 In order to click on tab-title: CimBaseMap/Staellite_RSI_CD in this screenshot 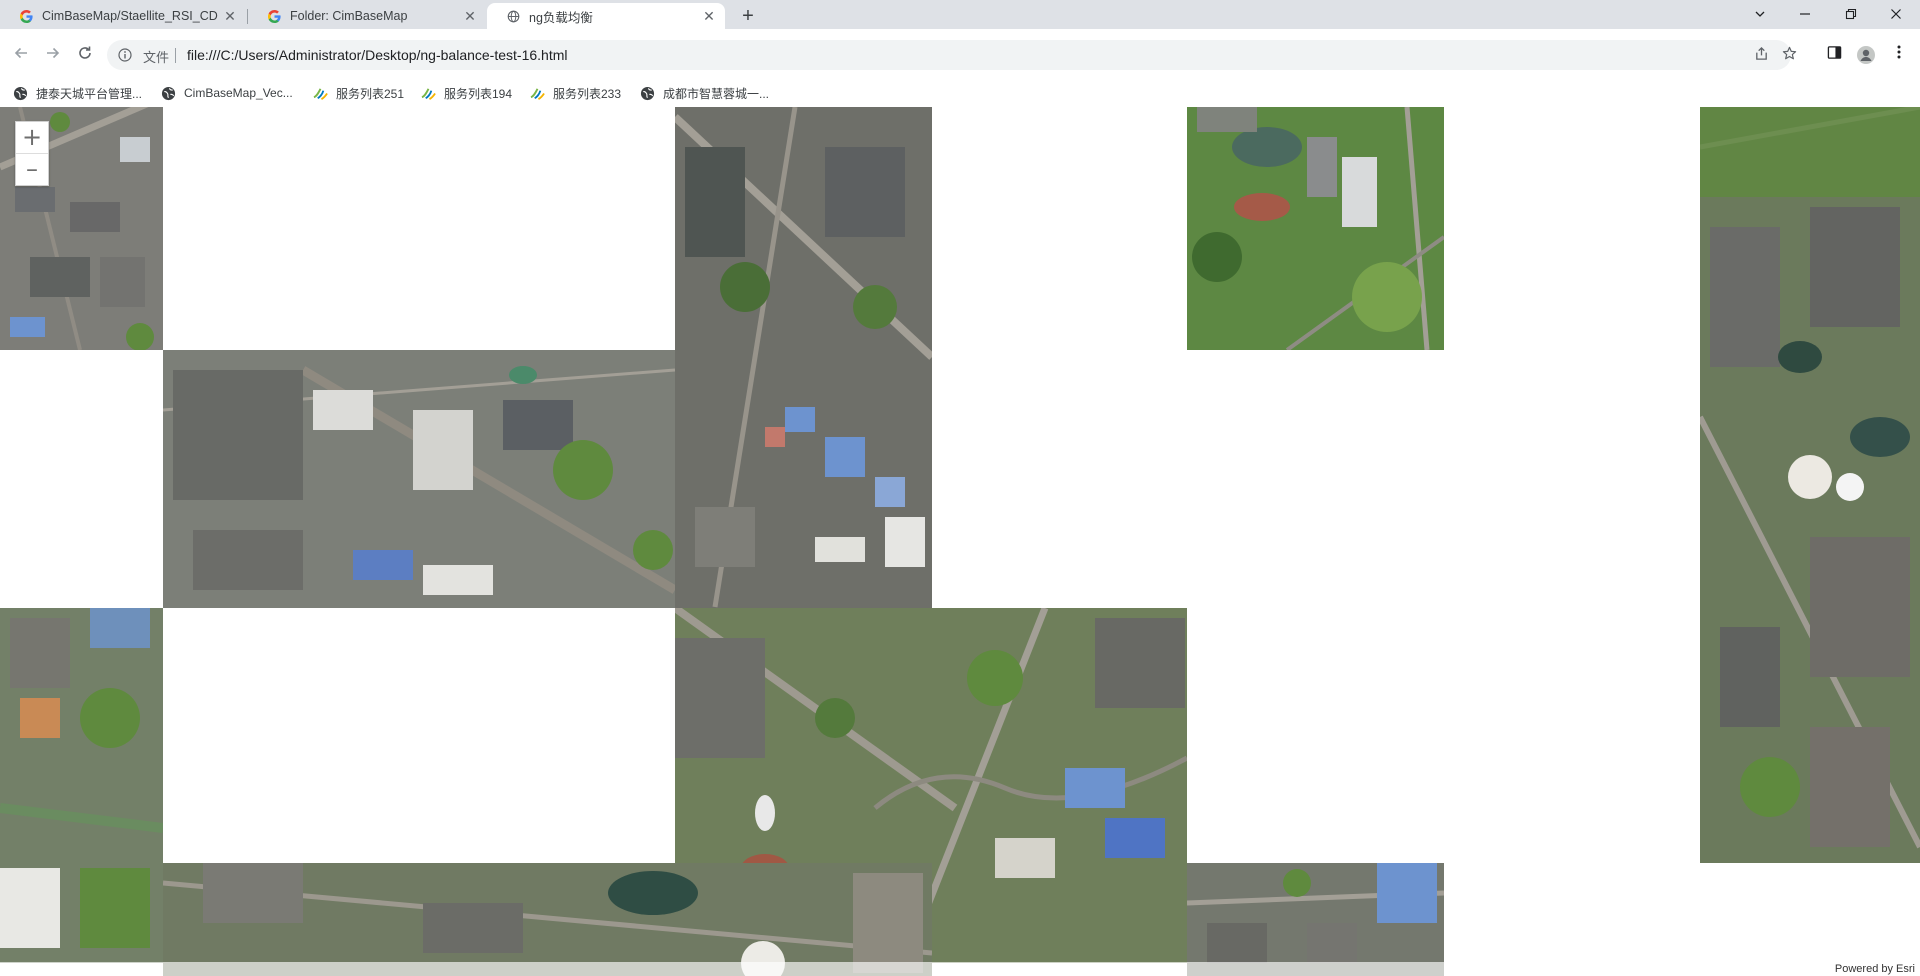, I will do `click(130, 16)`.